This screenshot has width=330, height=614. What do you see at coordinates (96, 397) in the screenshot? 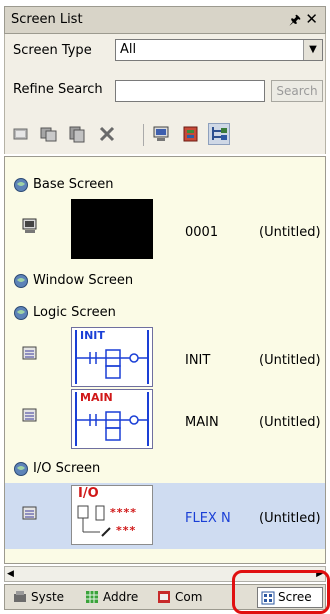
I see `thumbnail-label: MAIN` at bounding box center [96, 397].